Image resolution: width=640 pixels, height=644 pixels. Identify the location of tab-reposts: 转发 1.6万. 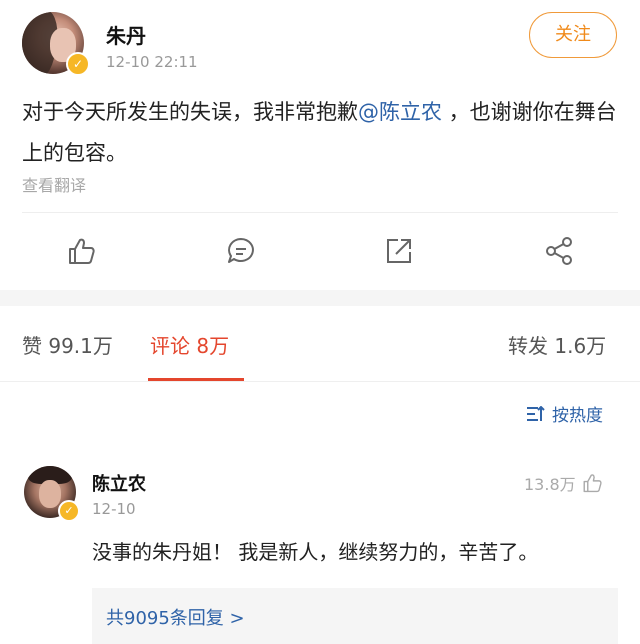
(557, 344).